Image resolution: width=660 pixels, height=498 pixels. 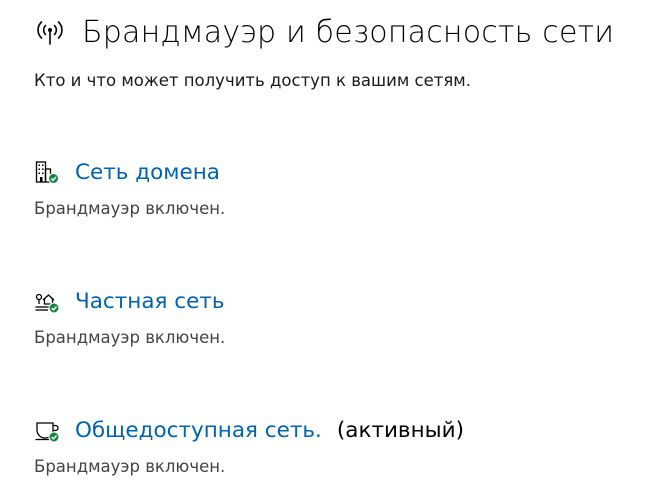 I want to click on network-private: Частная сеть Брандмауэр включен., so click(x=334, y=317).